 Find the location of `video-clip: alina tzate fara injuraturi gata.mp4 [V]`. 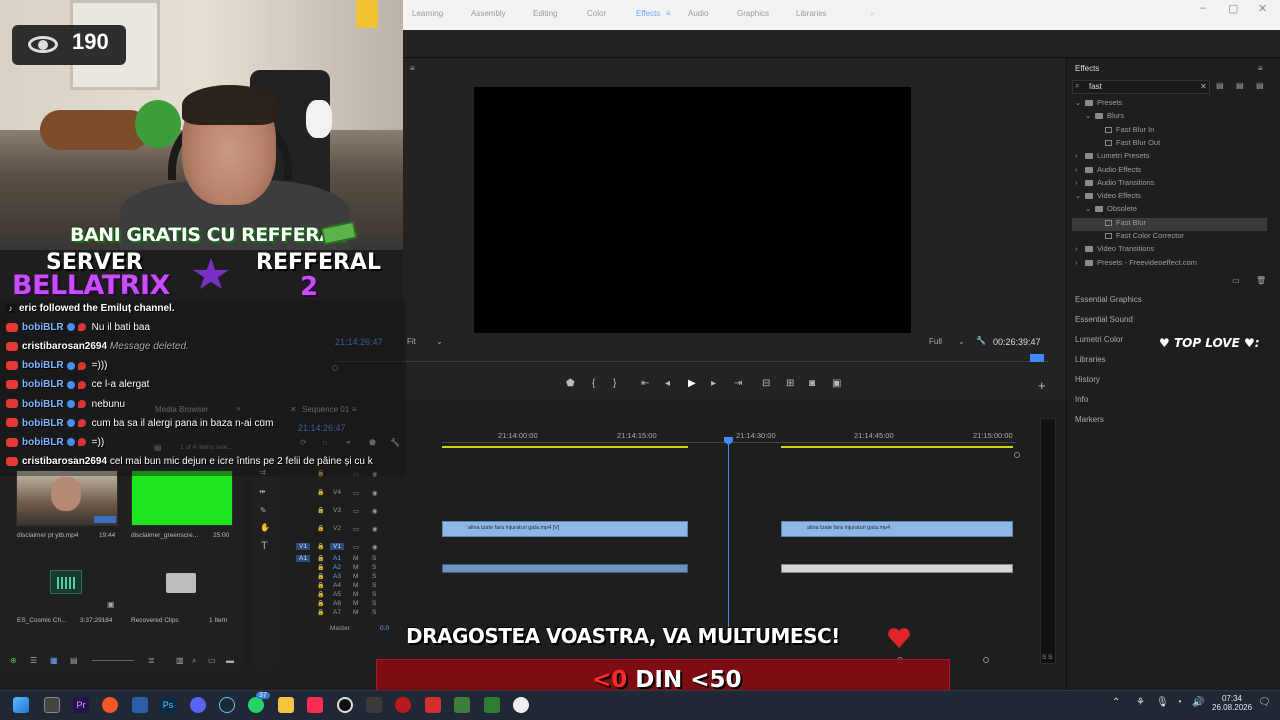

video-clip: alina tzate fara injuraturi gata.mp4 [V] is located at coordinates (565, 529).